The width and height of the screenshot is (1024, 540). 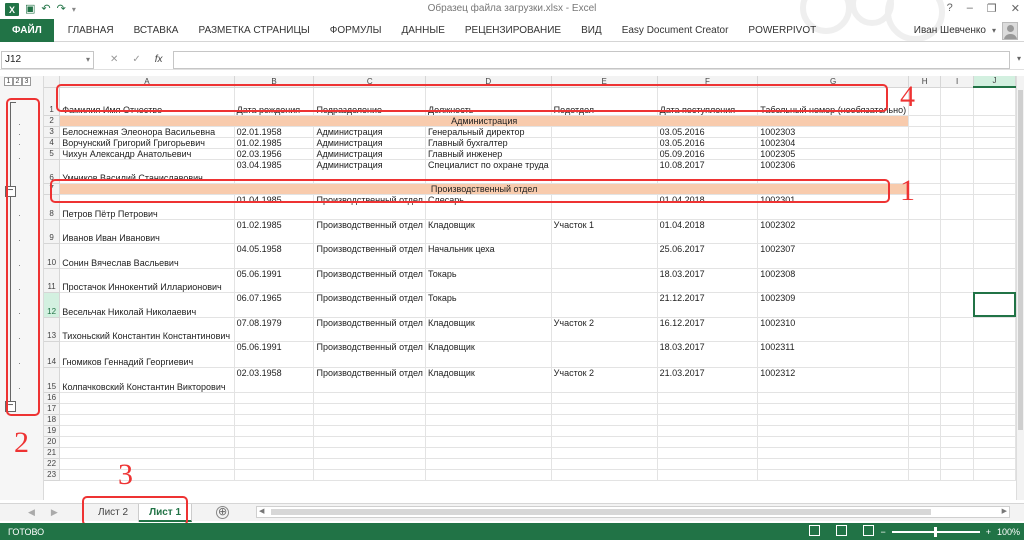 What do you see at coordinates (935, 531) in the screenshot?
I see `zoom-slider` at bounding box center [935, 531].